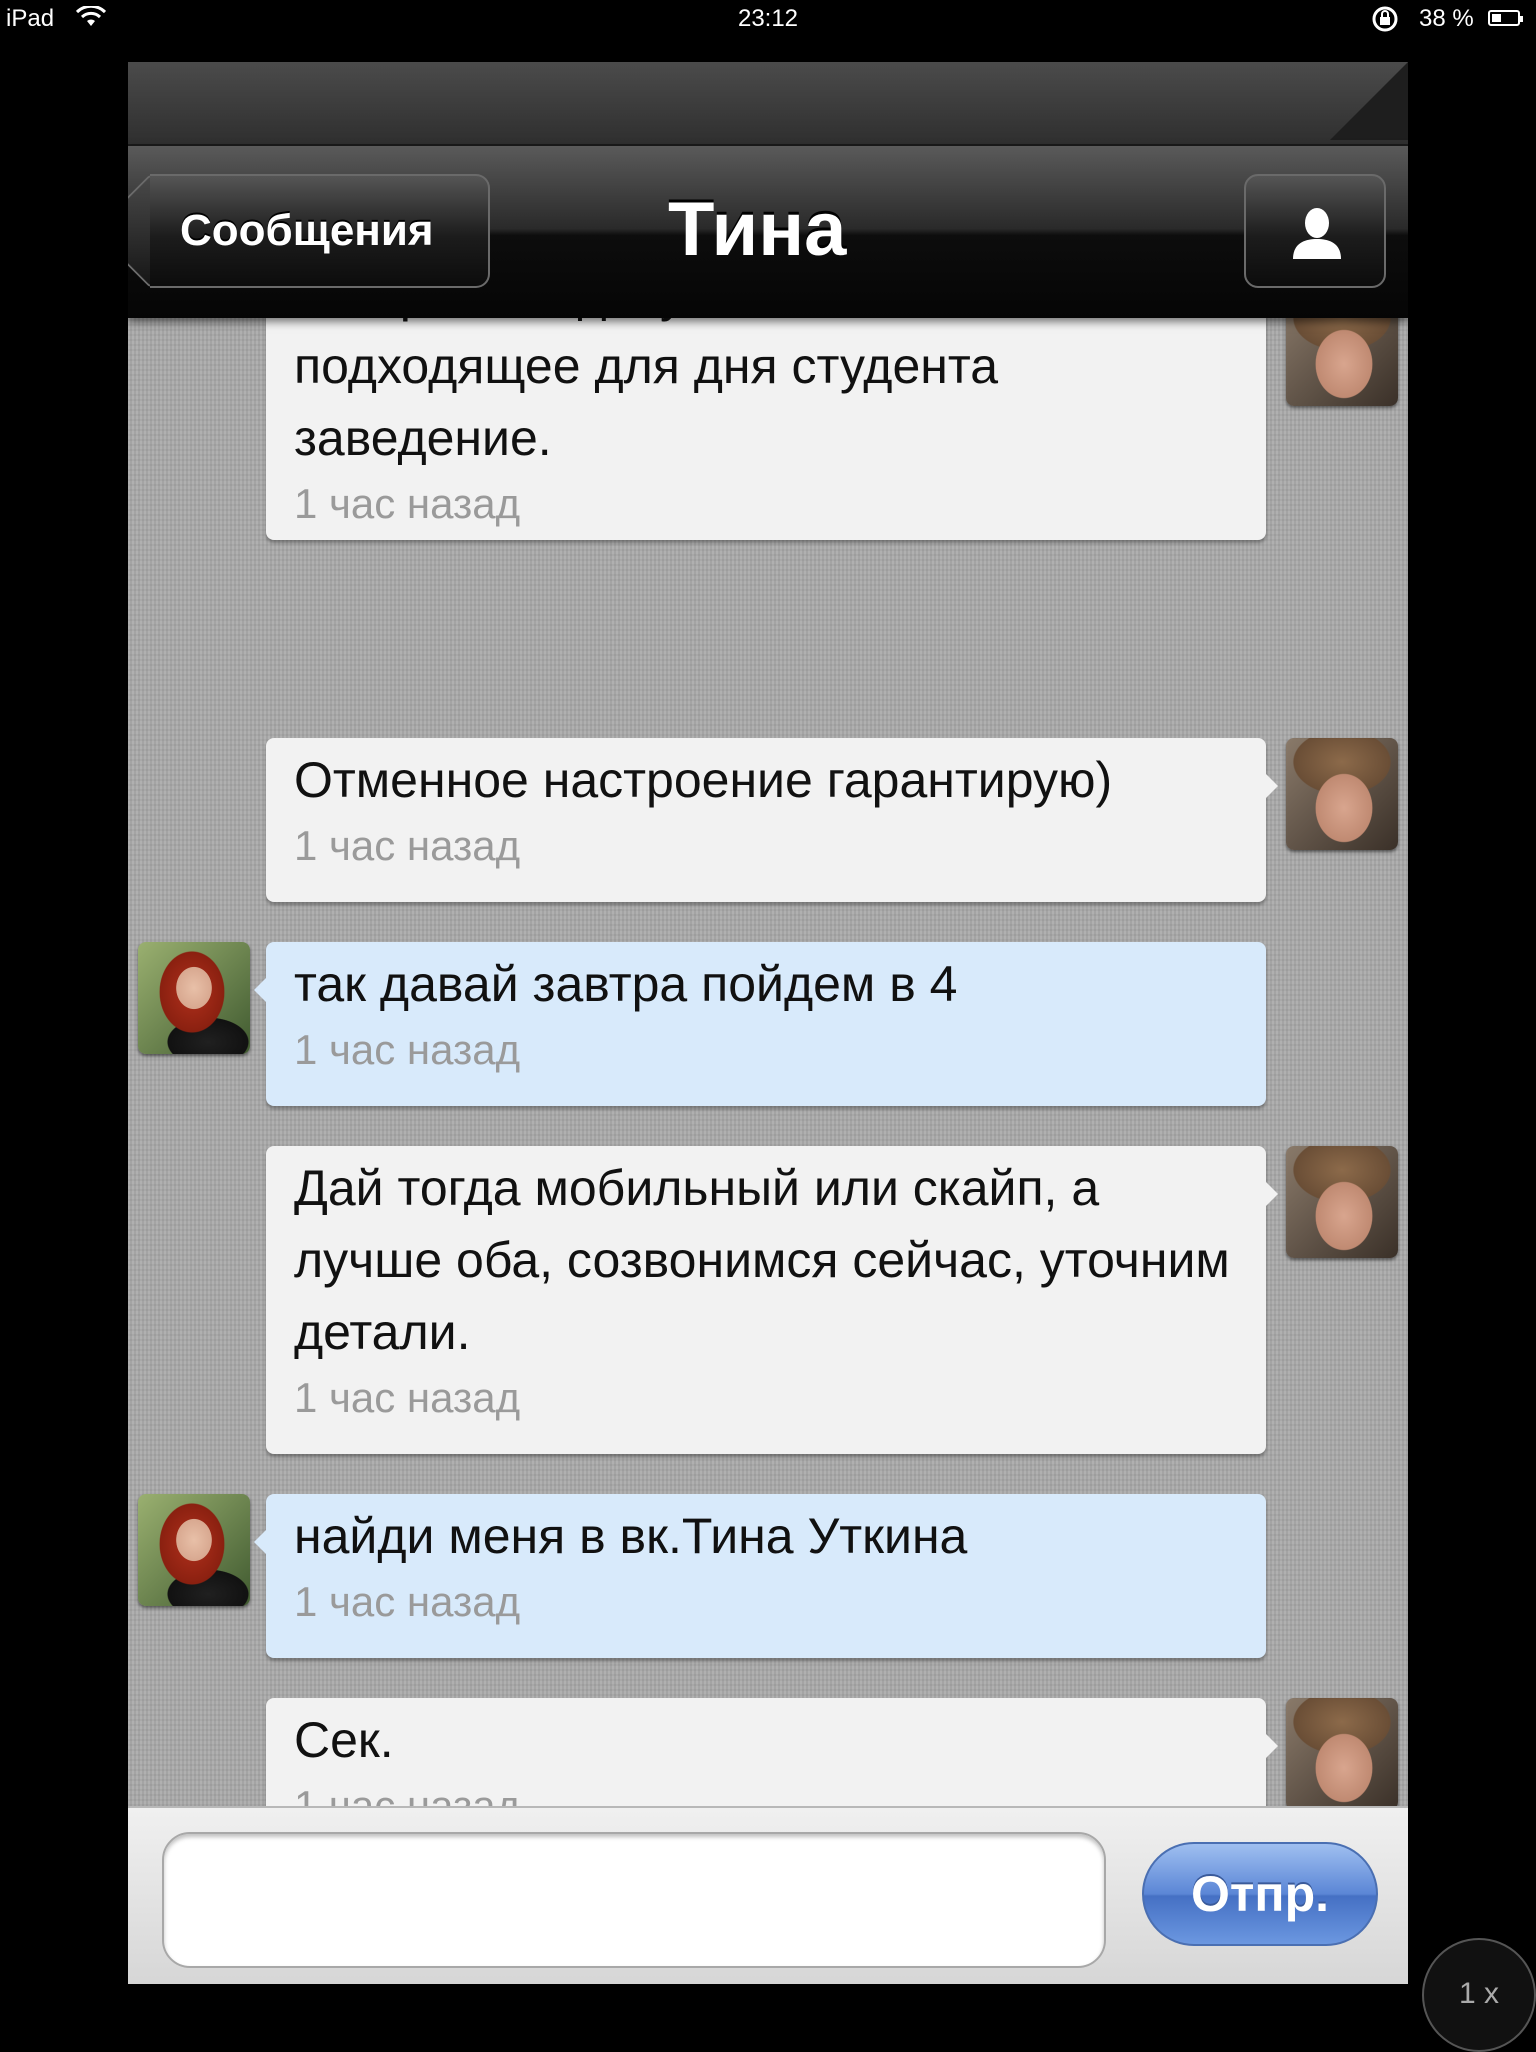 The height and width of the screenshot is (2052, 1536). Describe the element at coordinates (1317, 233) in the screenshot. I see `person-icon` at that location.